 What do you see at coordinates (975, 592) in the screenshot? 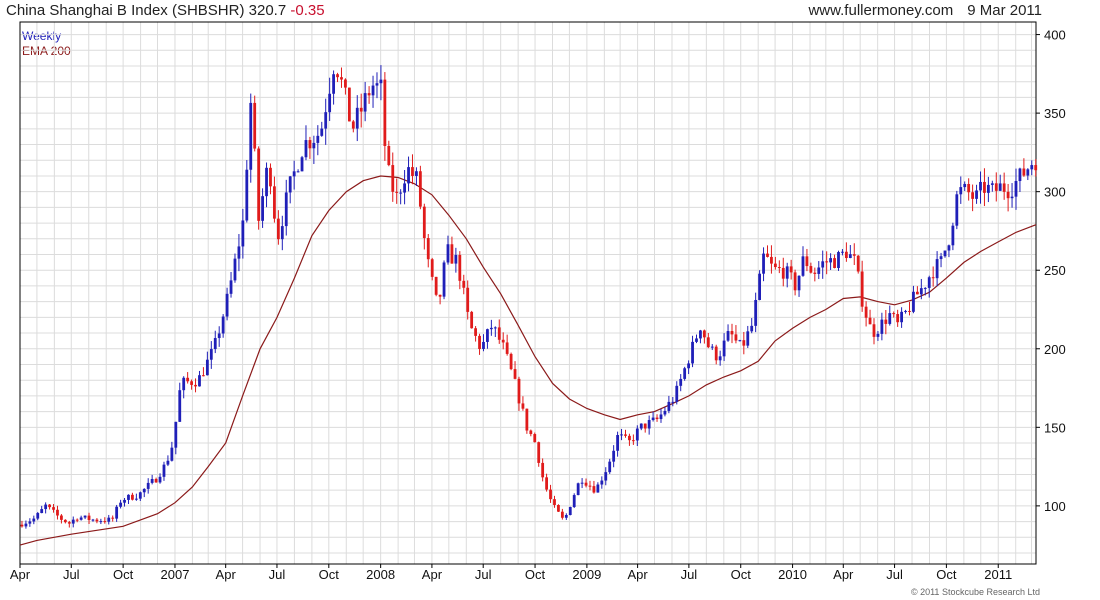
I see `copyright-notice: © 2011 Stockcube Research Ltd` at bounding box center [975, 592].